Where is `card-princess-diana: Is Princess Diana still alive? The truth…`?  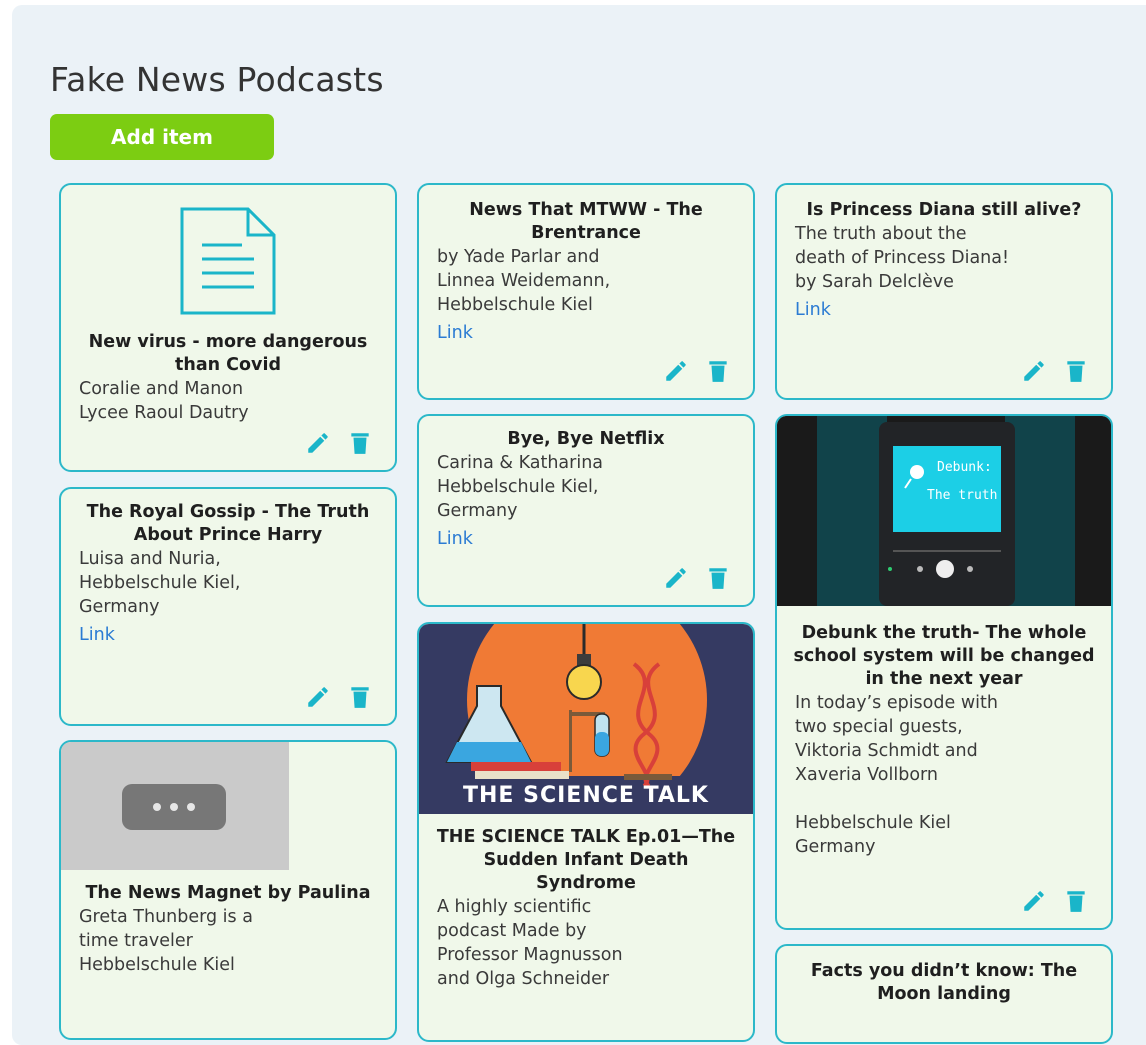
card-princess-diana: Is Princess Diana still alive? The truth… is located at coordinates (944, 291).